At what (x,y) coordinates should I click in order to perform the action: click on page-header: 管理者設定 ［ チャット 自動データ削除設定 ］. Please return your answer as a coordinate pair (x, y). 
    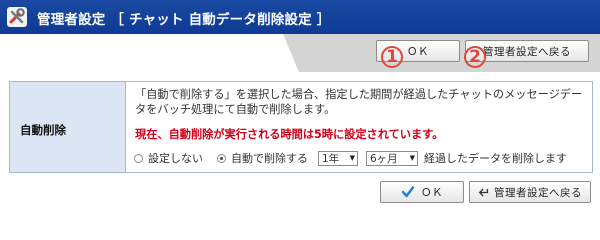
    Looking at the image, I should click on (300, 17).